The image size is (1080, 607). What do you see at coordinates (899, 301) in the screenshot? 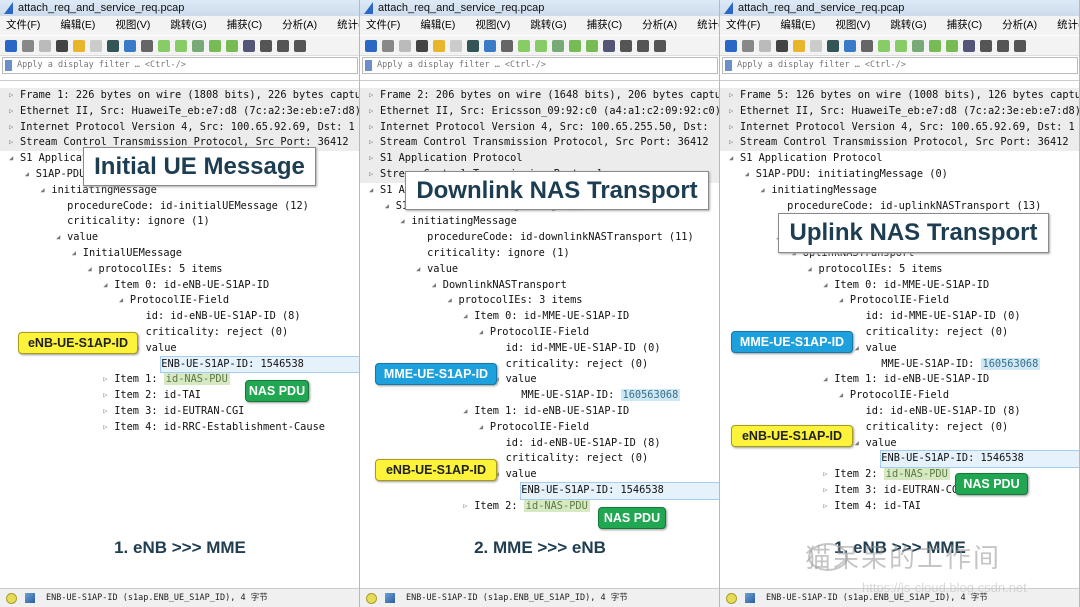
I see `tree-row: ◢ ProtocolIE-Field` at bounding box center [899, 301].